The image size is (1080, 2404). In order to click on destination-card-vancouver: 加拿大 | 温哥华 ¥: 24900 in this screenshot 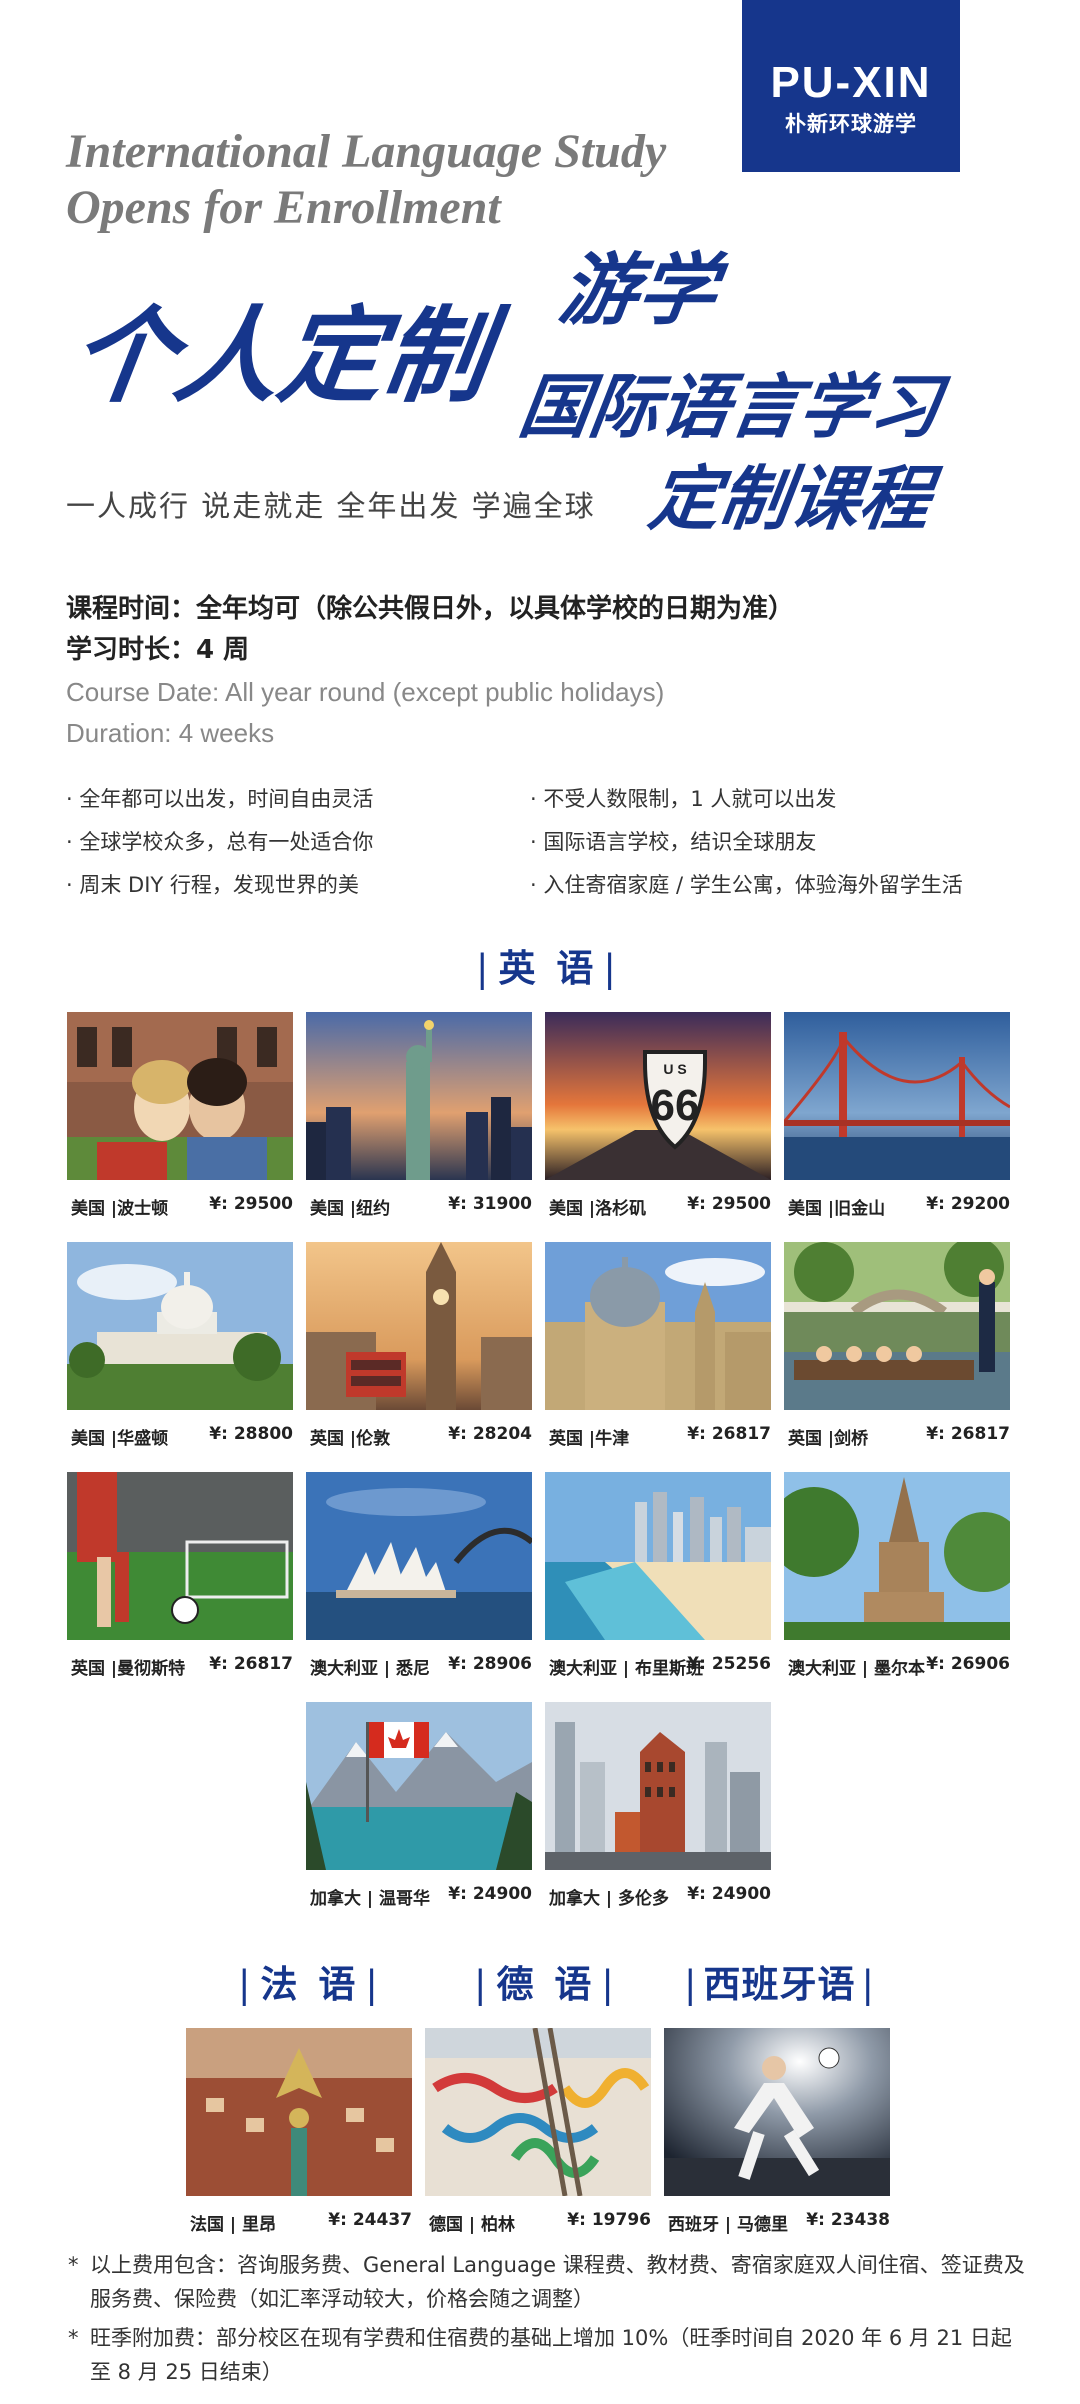, I will do `click(419, 1805)`.